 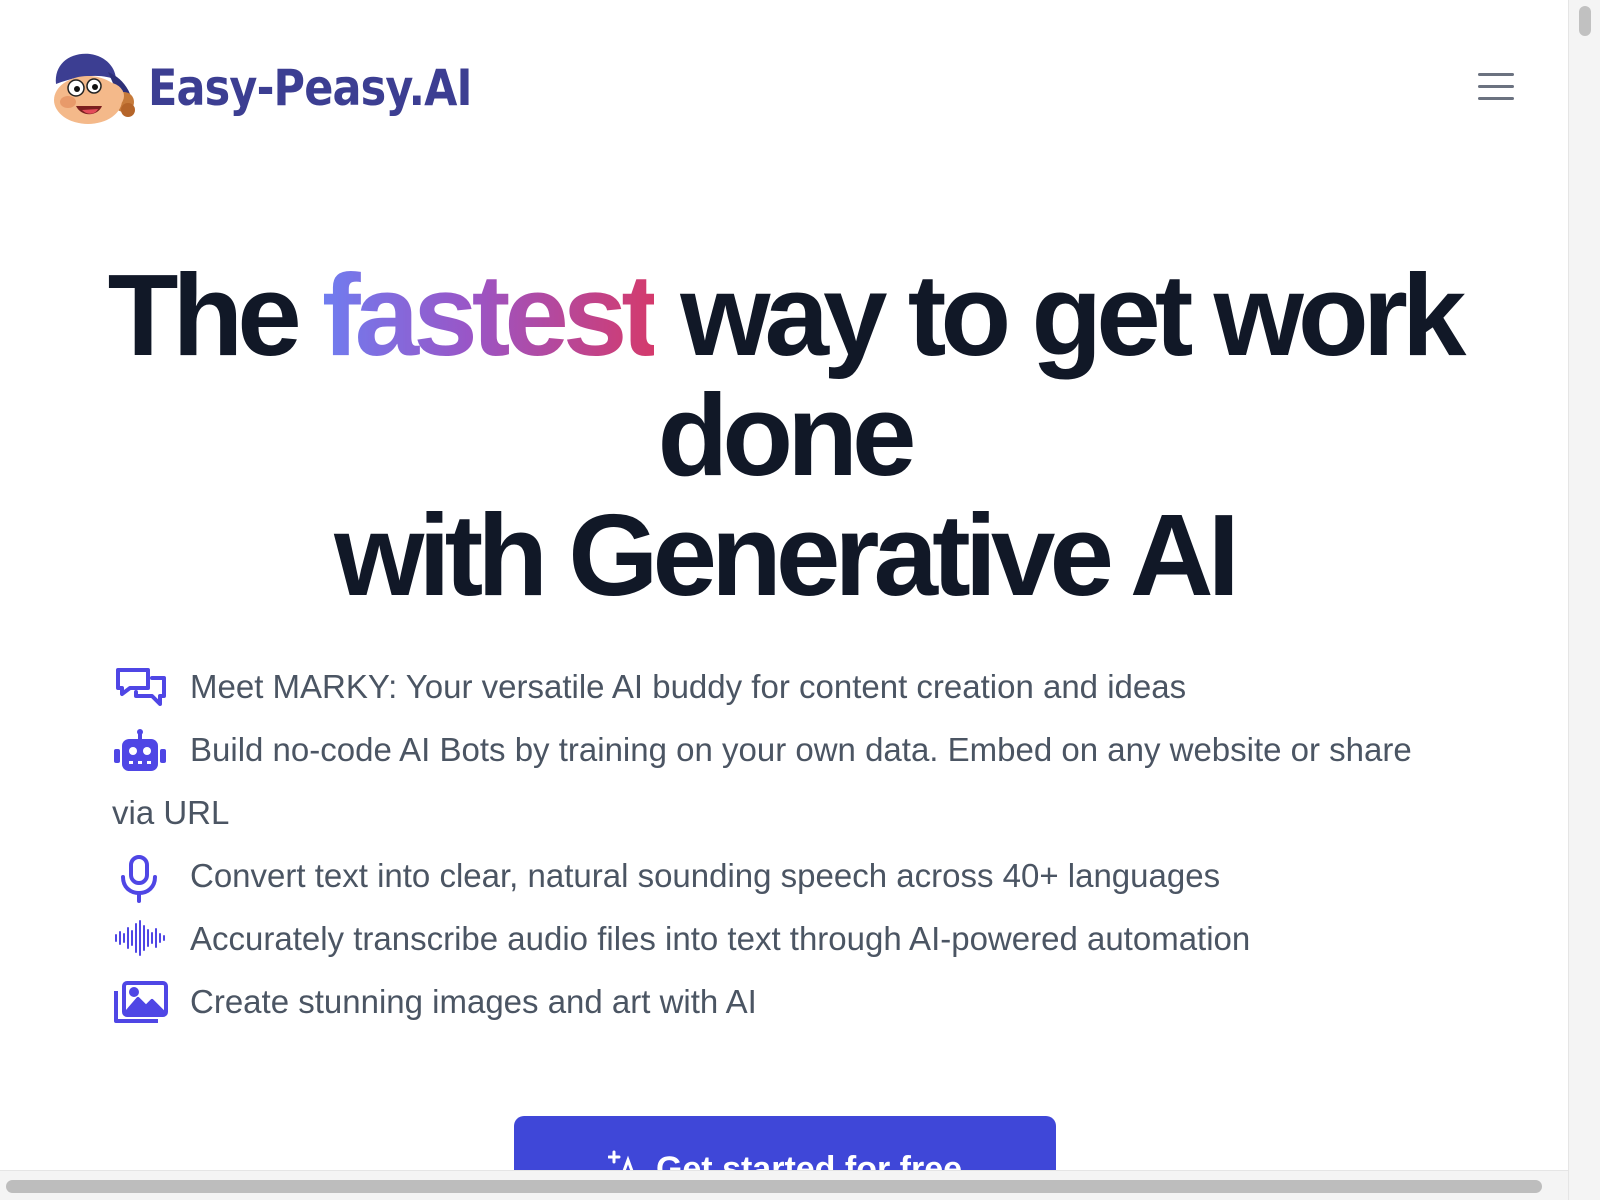 What do you see at coordinates (777, 1001) in the screenshot?
I see `feature-item: Create stunning images and art with AI` at bounding box center [777, 1001].